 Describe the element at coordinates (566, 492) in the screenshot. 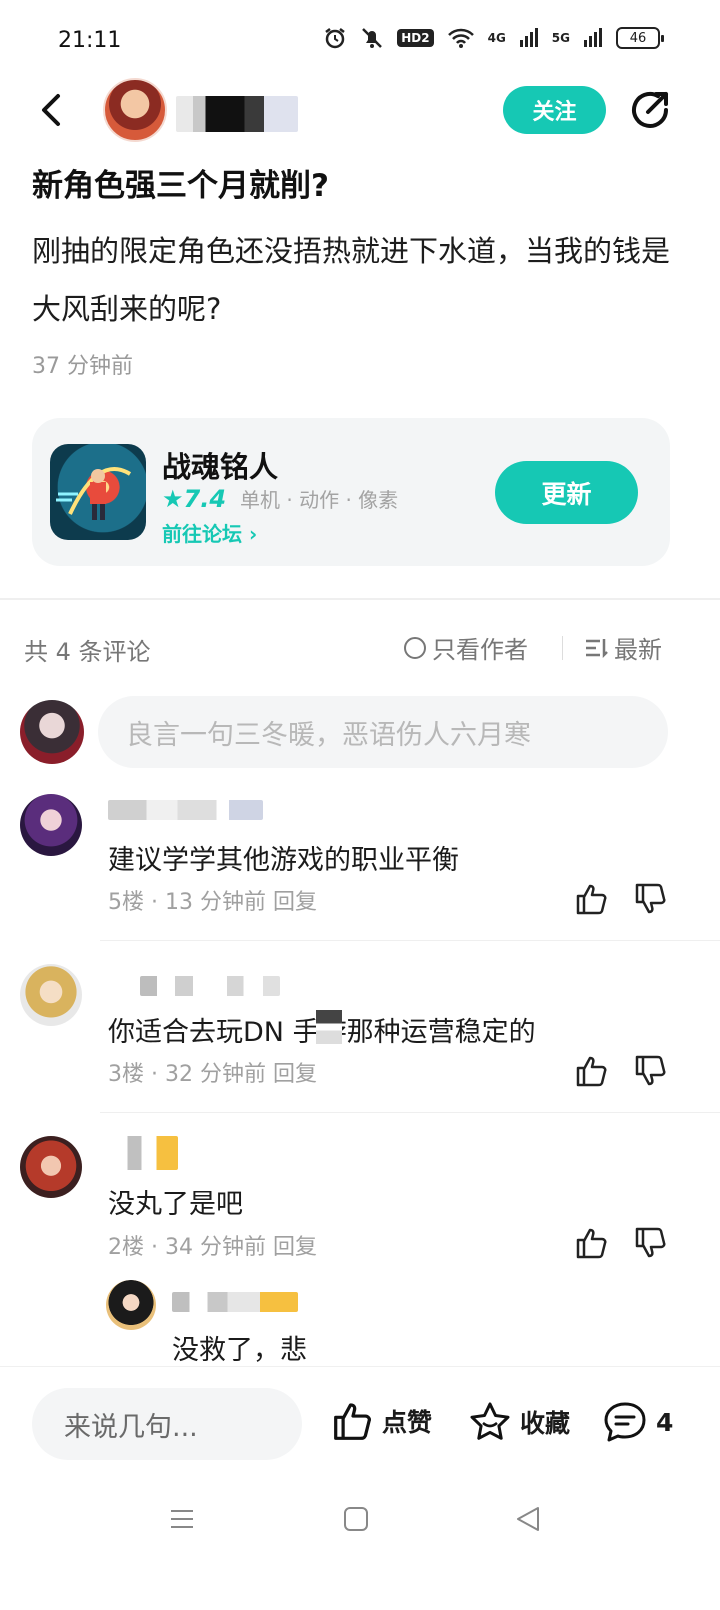

I see `update-button: 更新` at that location.